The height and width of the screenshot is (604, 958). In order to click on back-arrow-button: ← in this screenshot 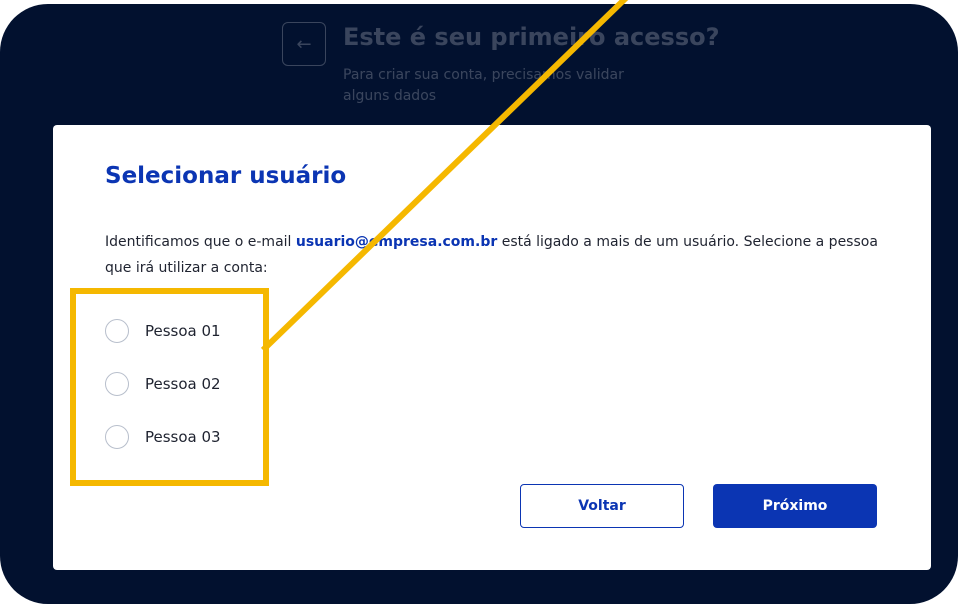, I will do `click(304, 44)`.